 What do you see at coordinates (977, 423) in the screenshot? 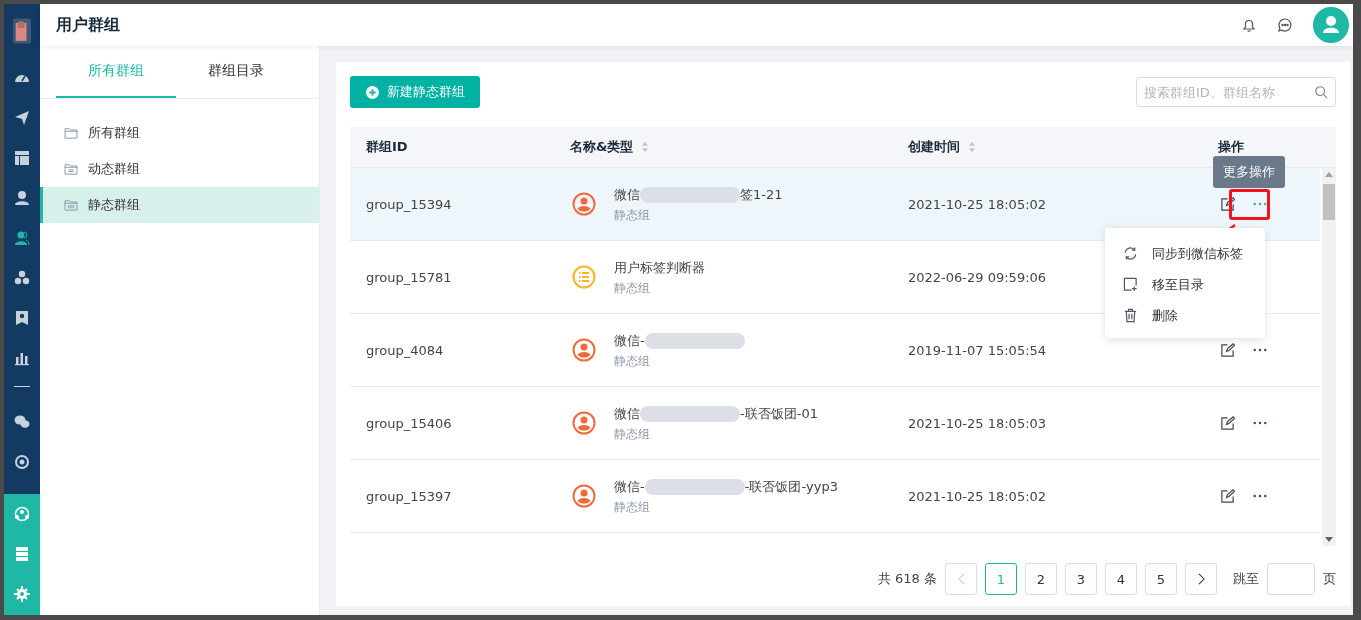
I see `created-time-cell: 2021-10-25 18:05:03` at bounding box center [977, 423].